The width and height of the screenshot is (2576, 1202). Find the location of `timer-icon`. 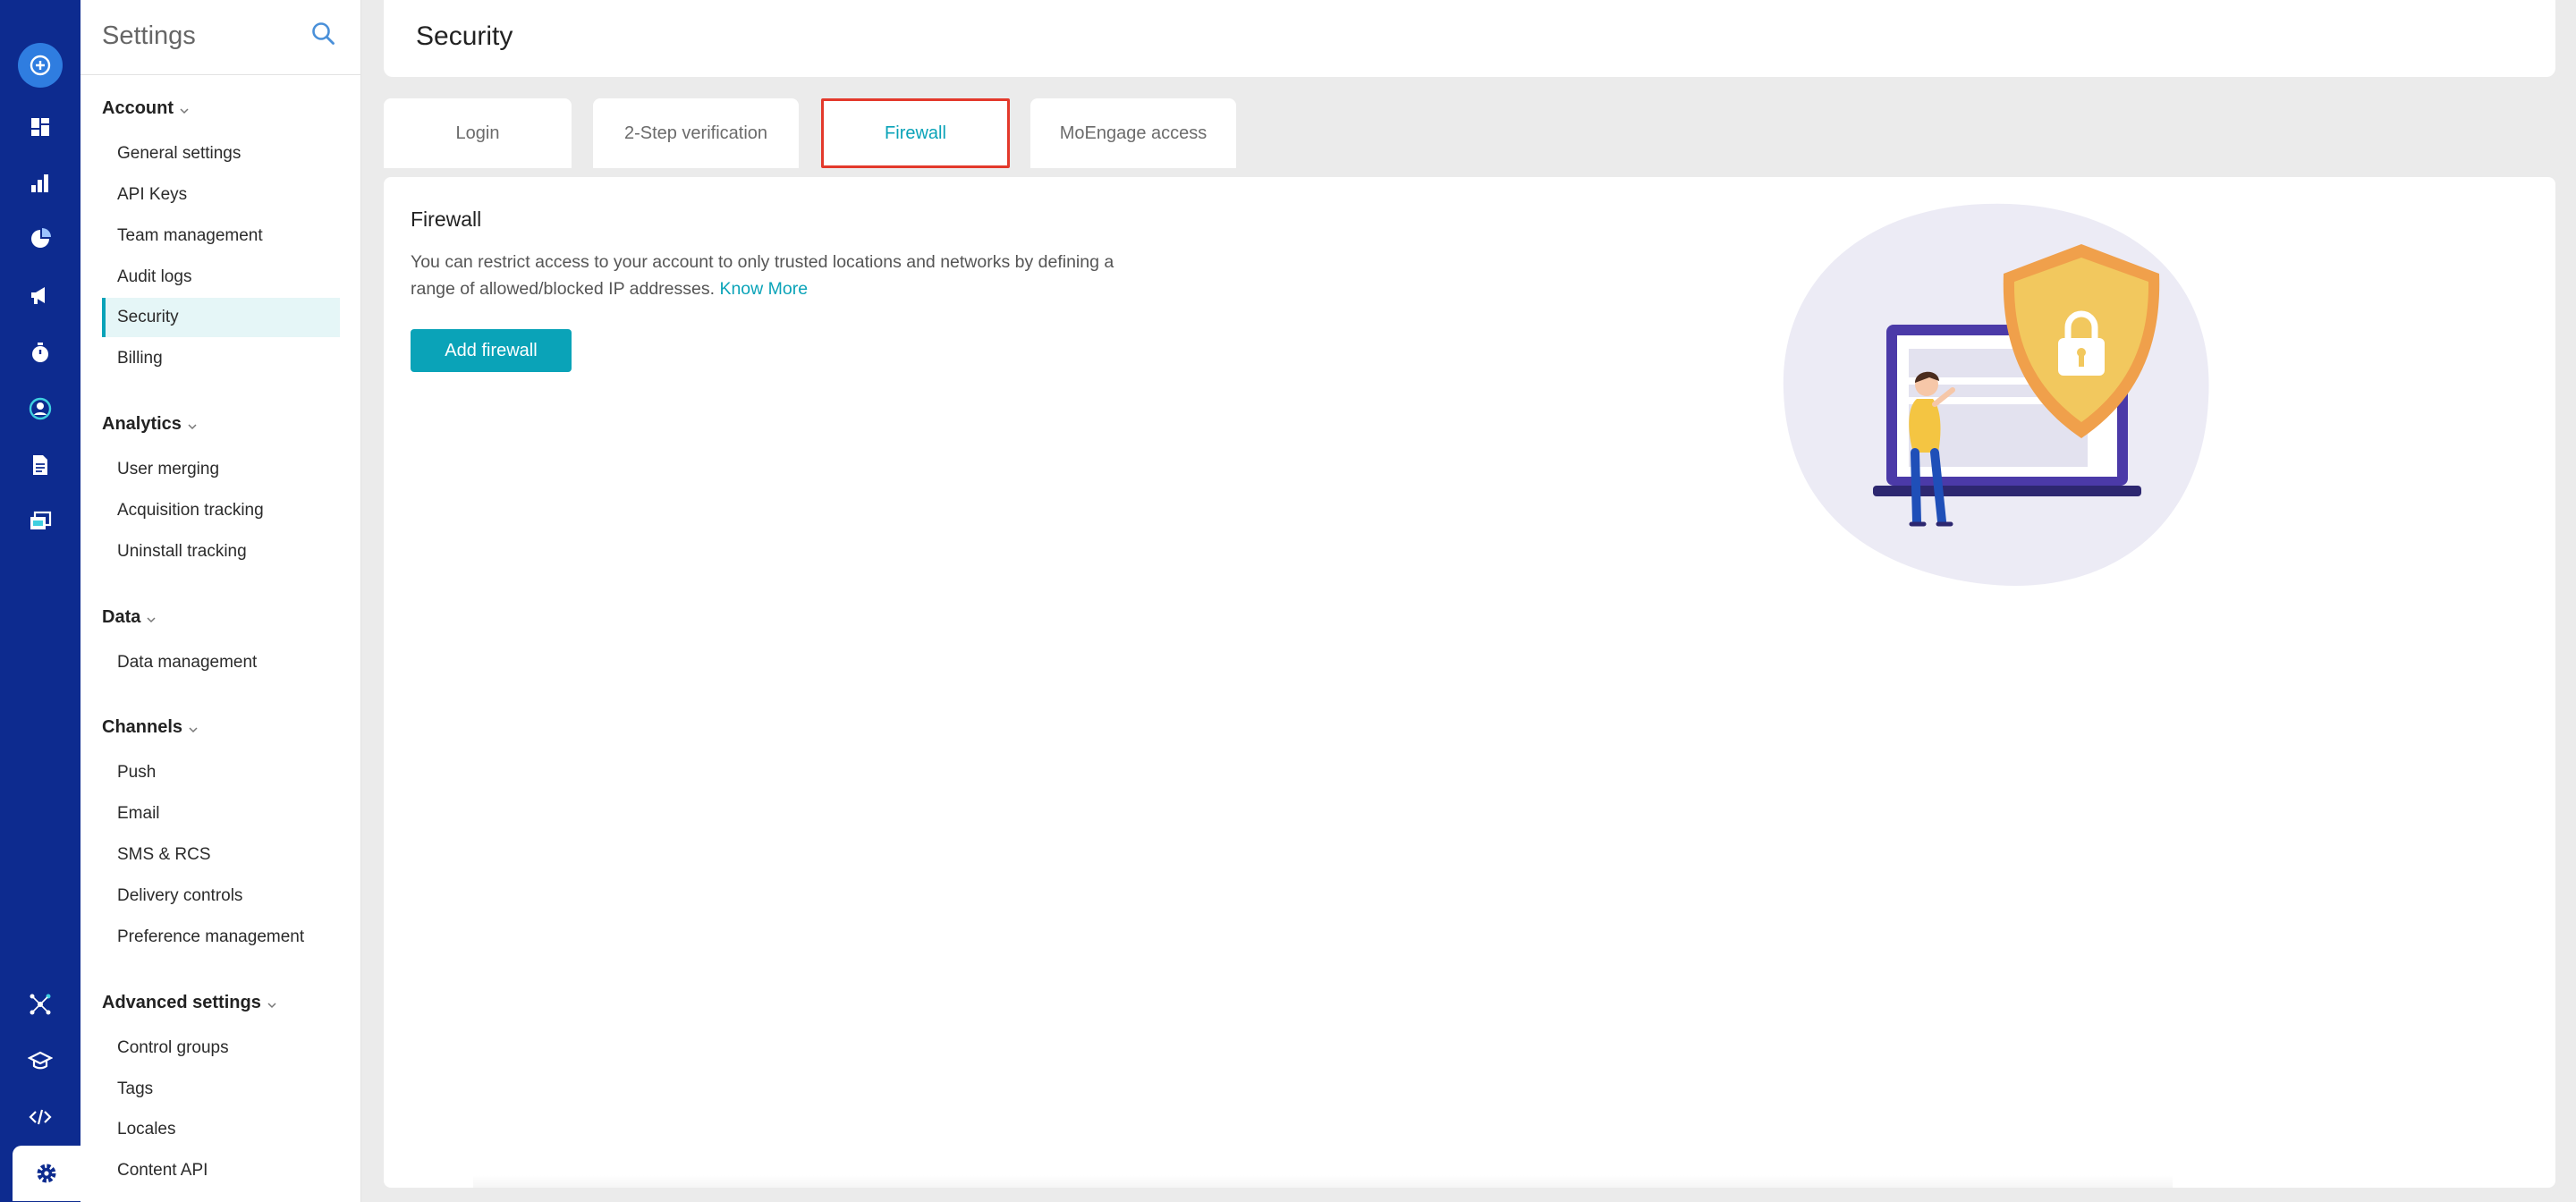

timer-icon is located at coordinates (40, 352).